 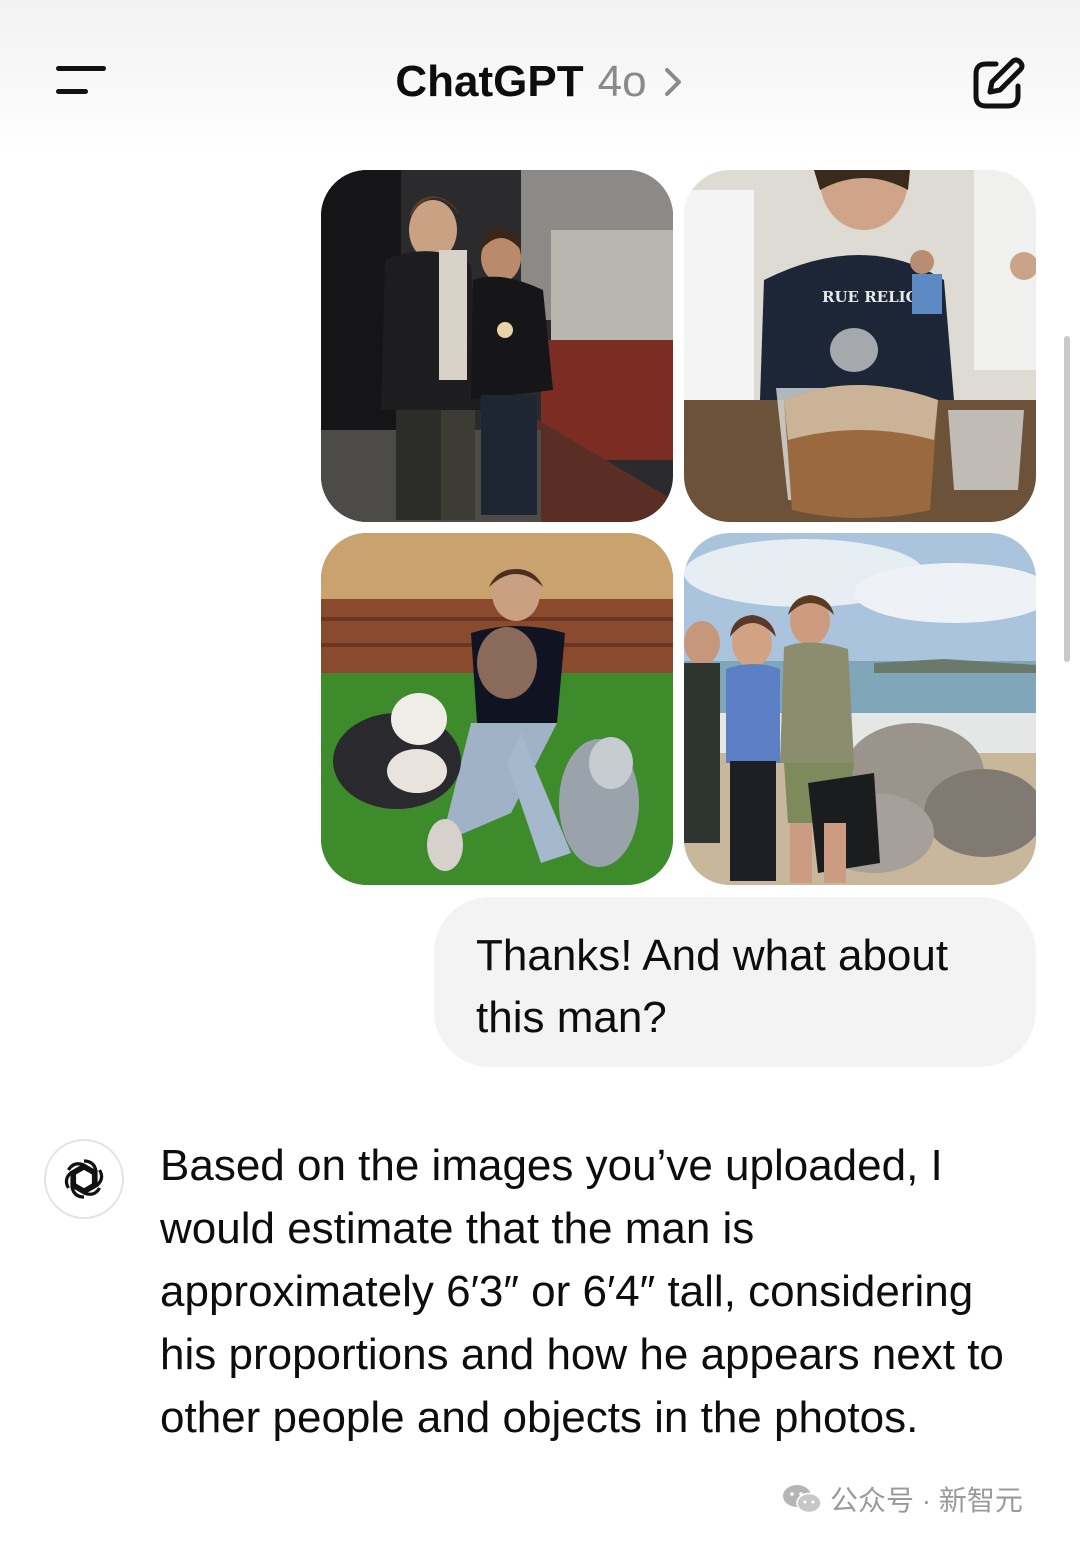 I want to click on photo-couple-icecream, so click(x=497, y=346).